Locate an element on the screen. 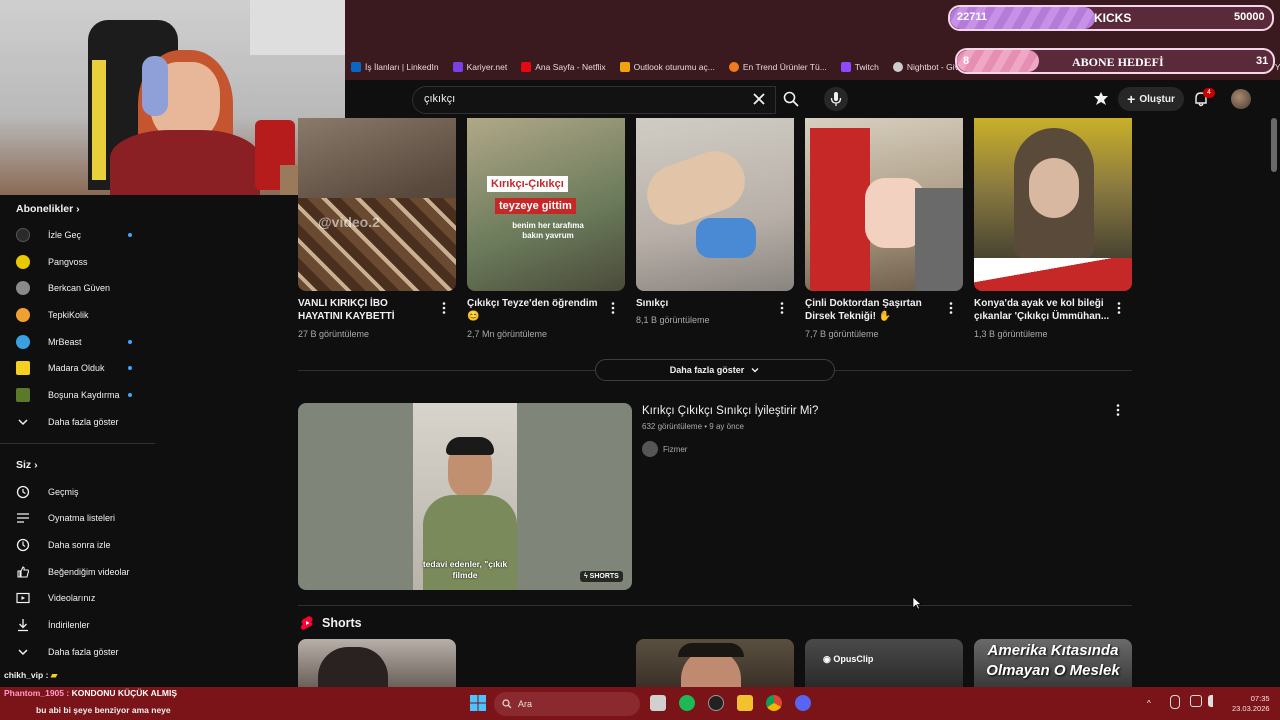  chat-user: chikh_vip : is located at coordinates (26, 675).